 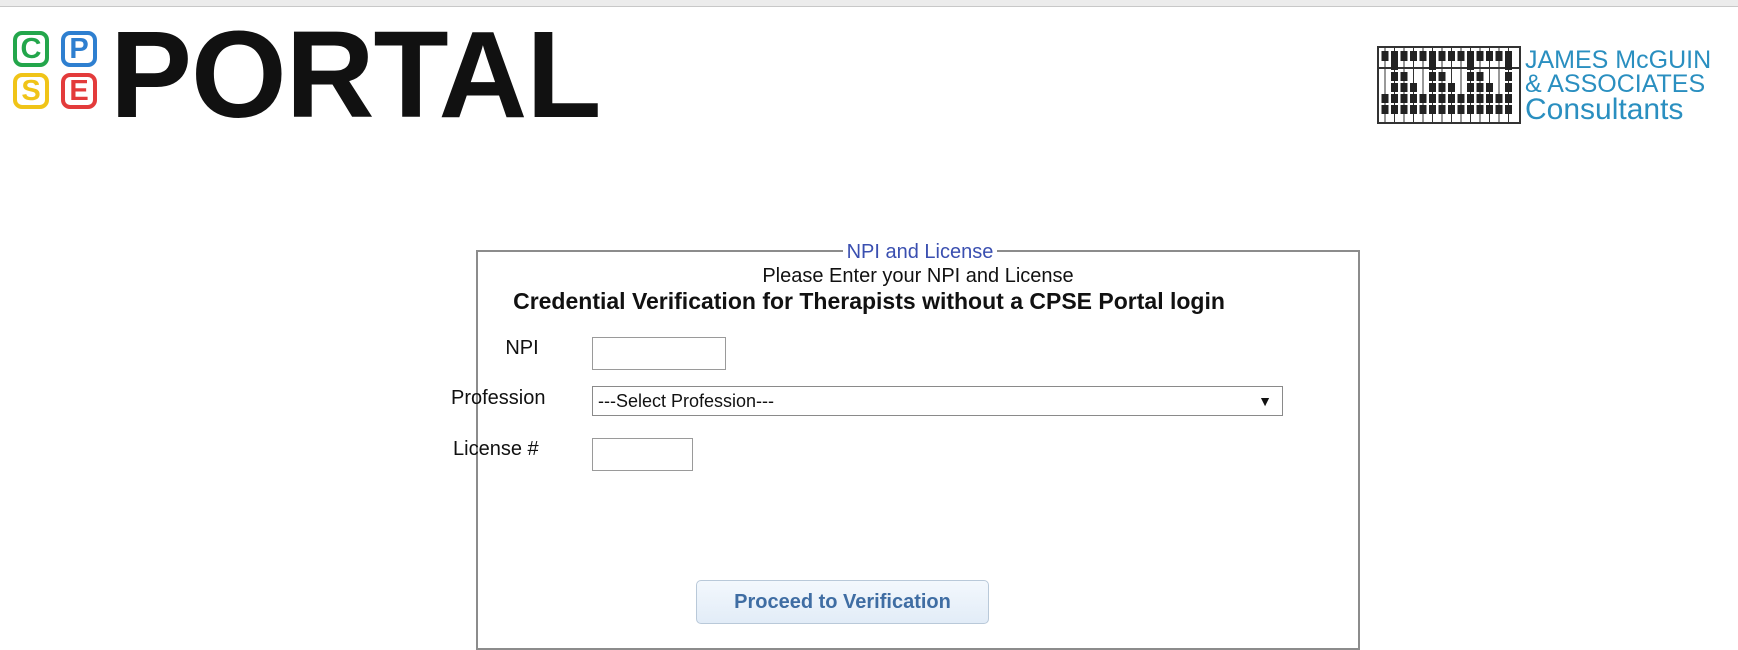 What do you see at coordinates (79, 49) in the screenshot?
I see `logo-letter-p: P` at bounding box center [79, 49].